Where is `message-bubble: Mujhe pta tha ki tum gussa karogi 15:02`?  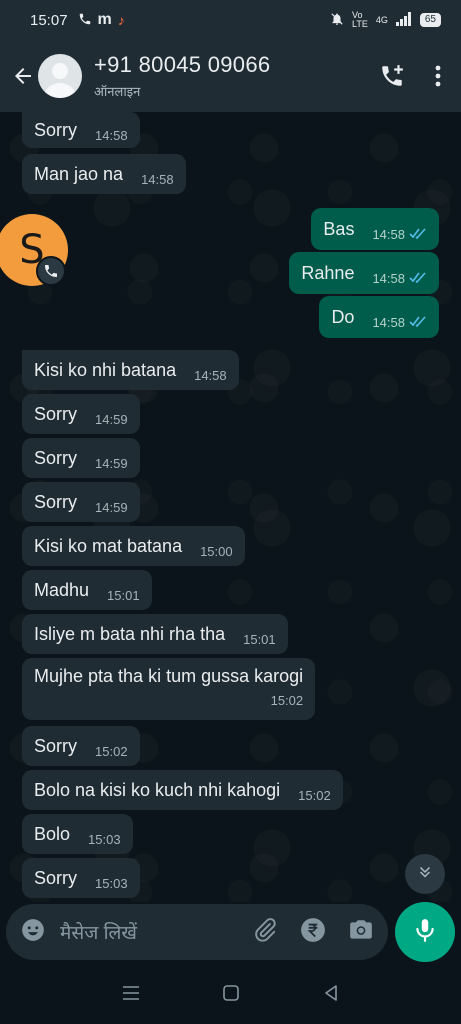
message-bubble: Mujhe pta tha ki tum gussa karogi 15:02 is located at coordinates (169, 689).